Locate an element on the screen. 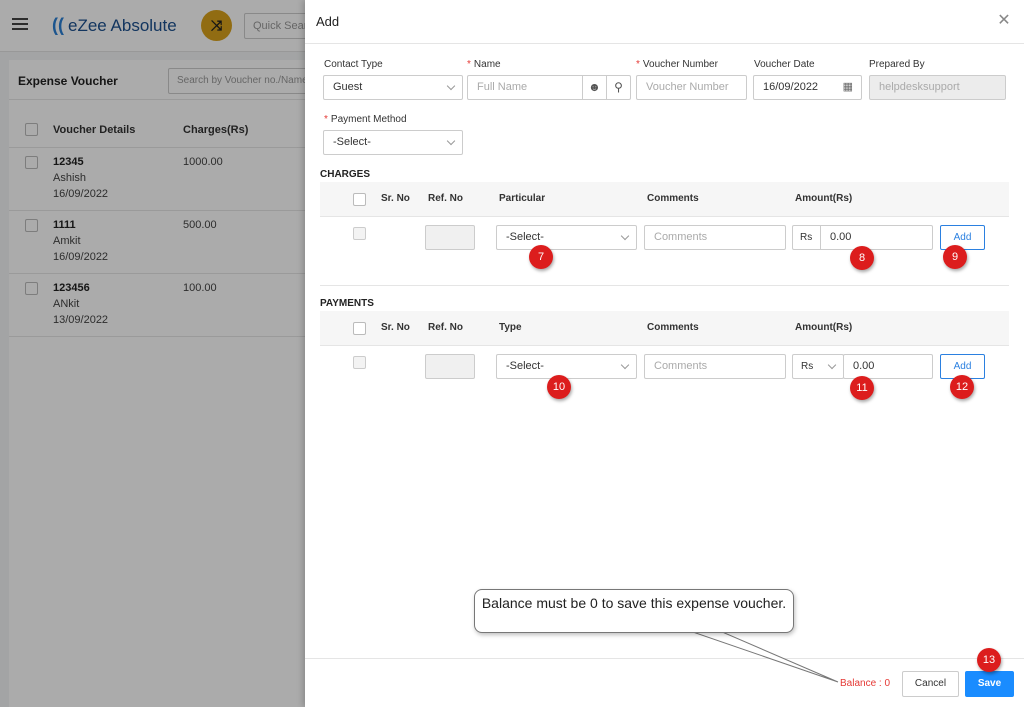 Image resolution: width=1024 pixels, height=707 pixels. drawer-header: Add ✕ is located at coordinates (664, 22).